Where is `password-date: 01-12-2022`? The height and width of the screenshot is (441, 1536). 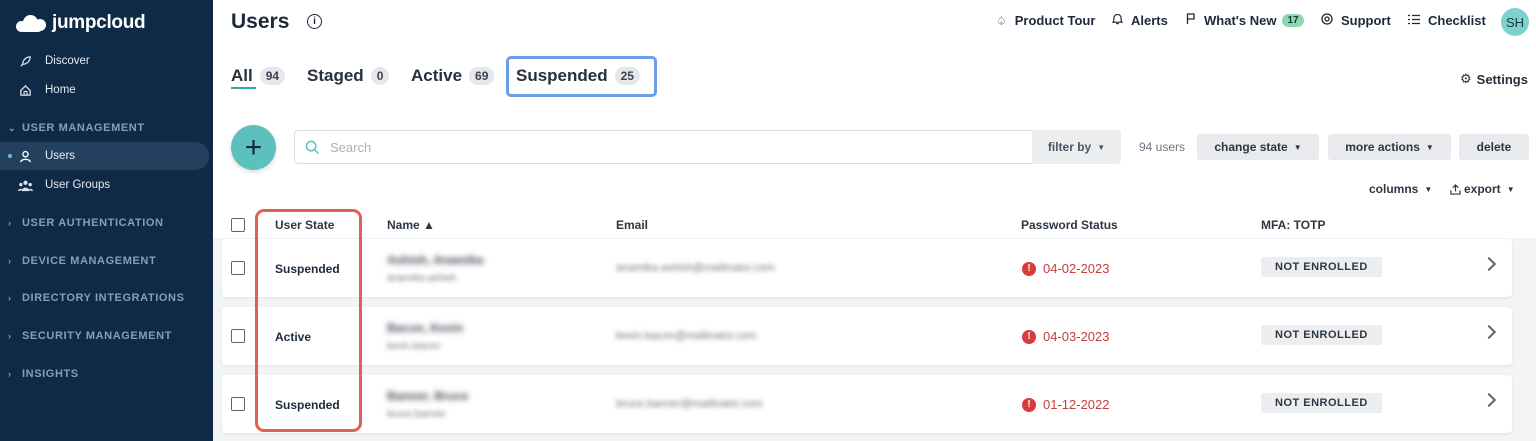 password-date: 01-12-2022 is located at coordinates (1076, 404).